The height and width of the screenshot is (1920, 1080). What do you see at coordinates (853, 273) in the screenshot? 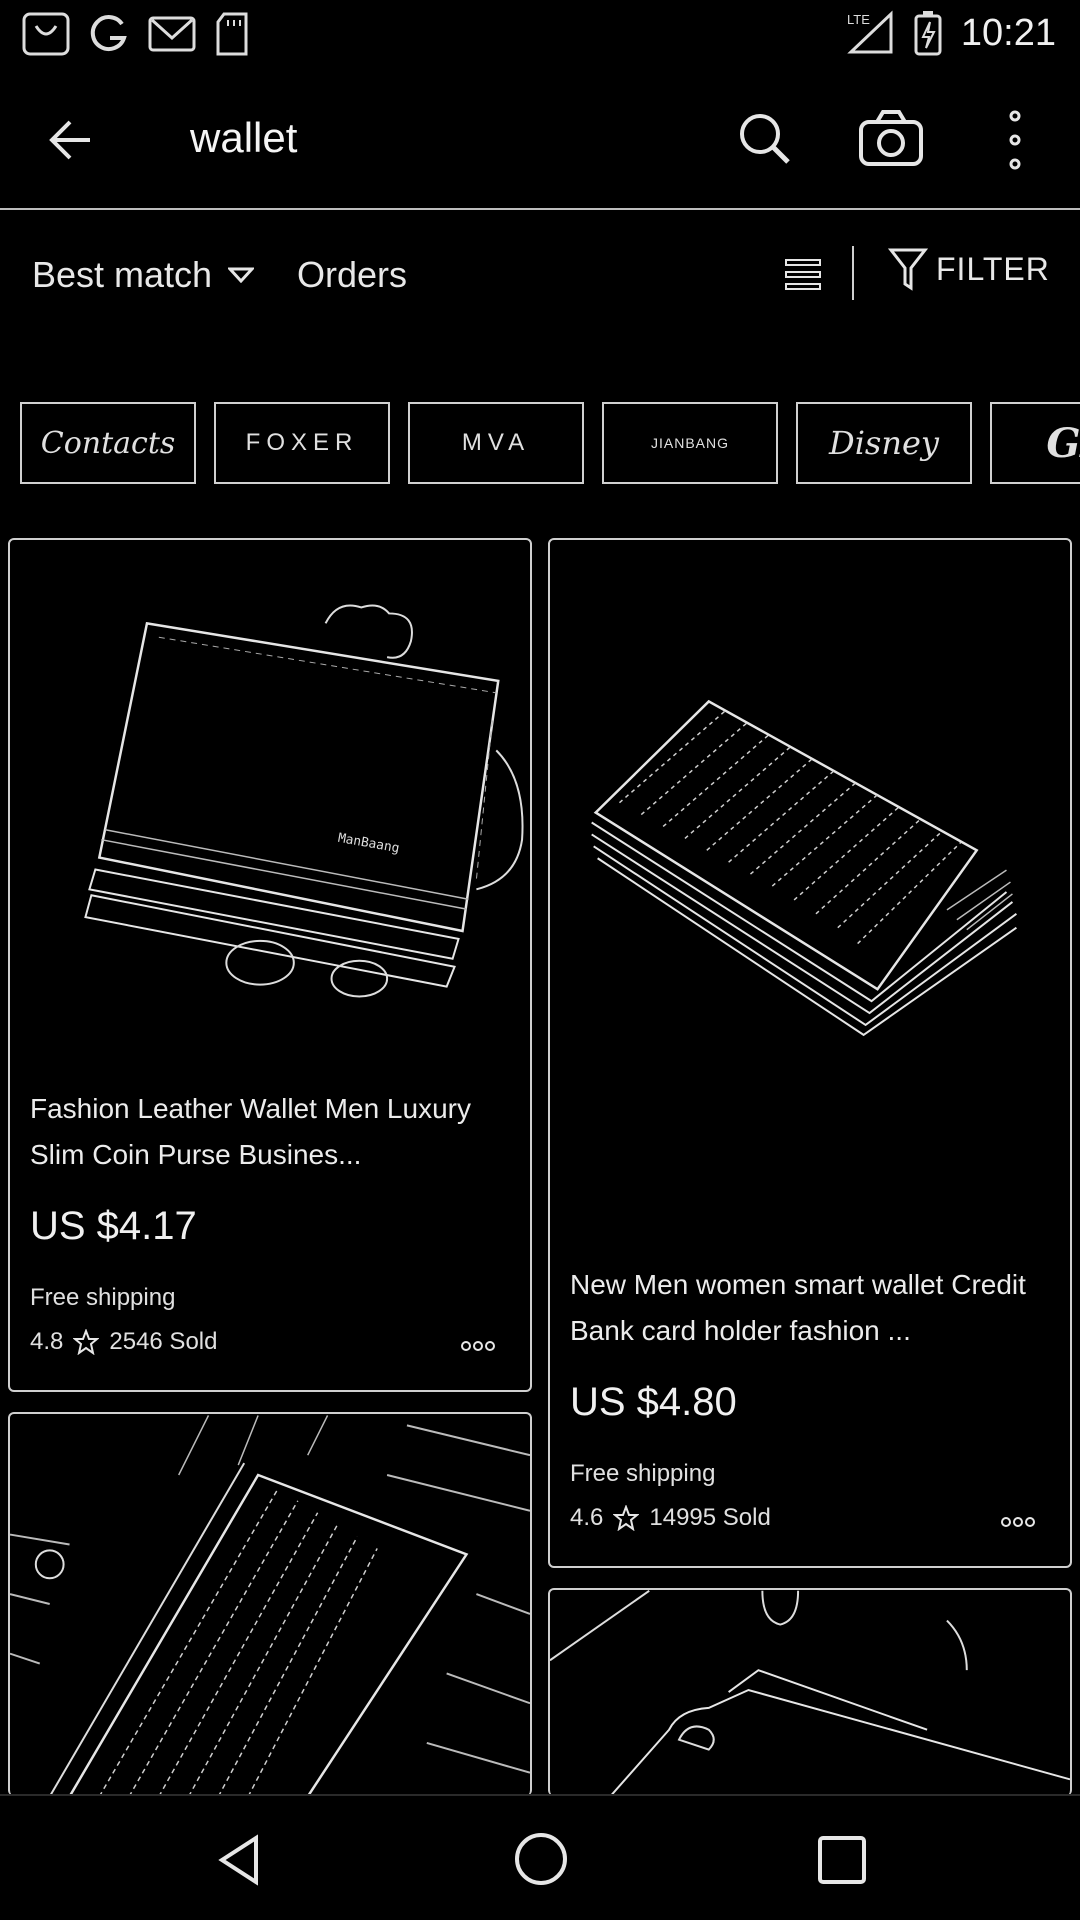
I see `toolbar-divider` at bounding box center [853, 273].